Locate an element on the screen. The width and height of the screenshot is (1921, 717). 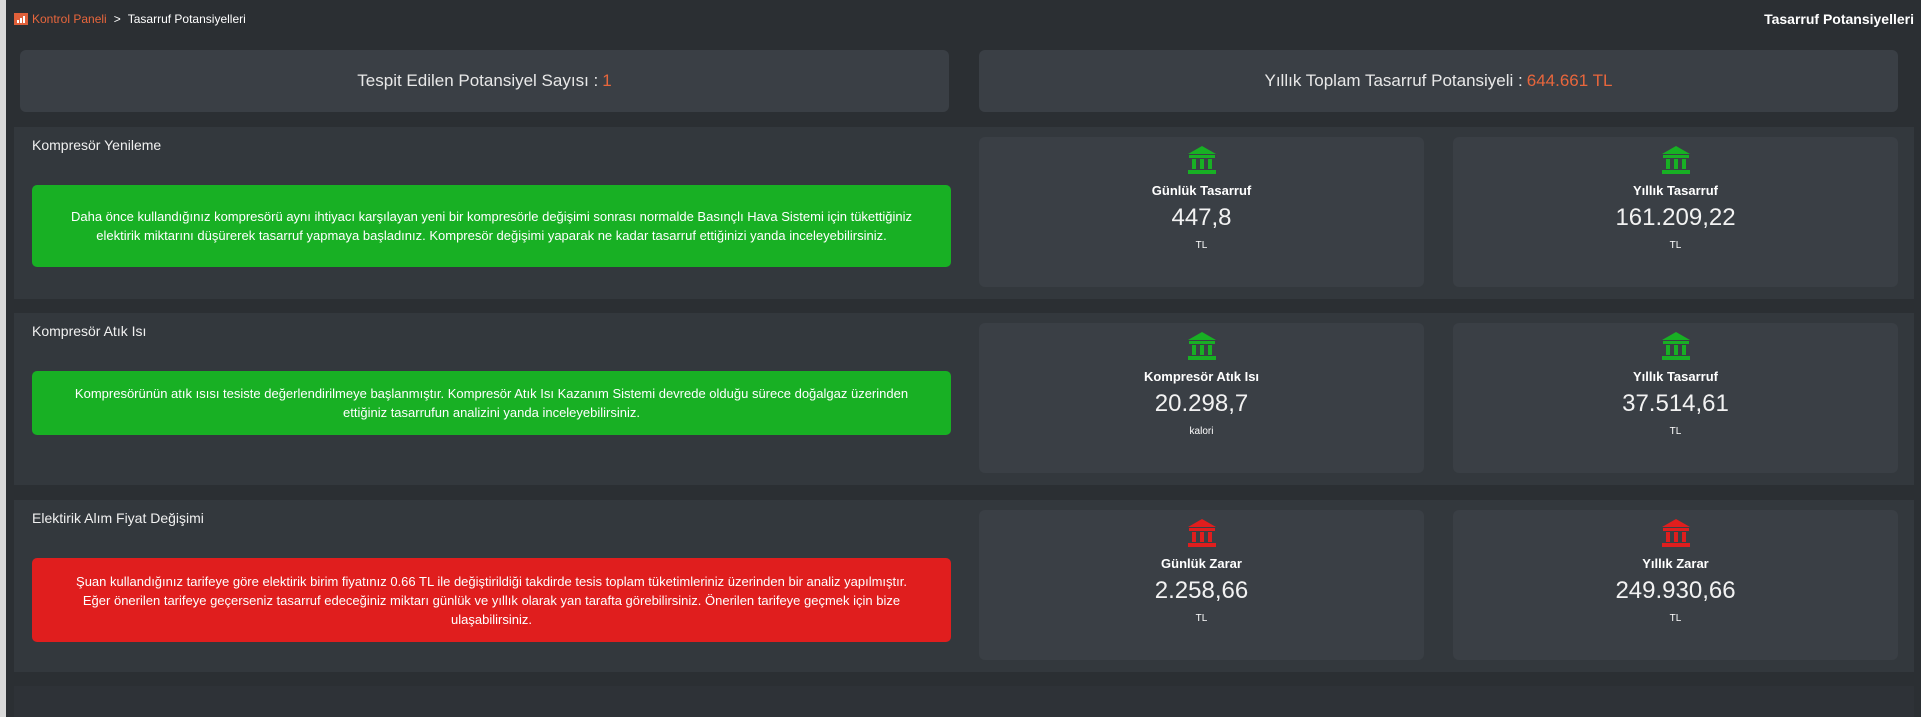
potential-count-panel: Tespit Edilen Potansiyel Sayısı : 1 is located at coordinates (484, 81).